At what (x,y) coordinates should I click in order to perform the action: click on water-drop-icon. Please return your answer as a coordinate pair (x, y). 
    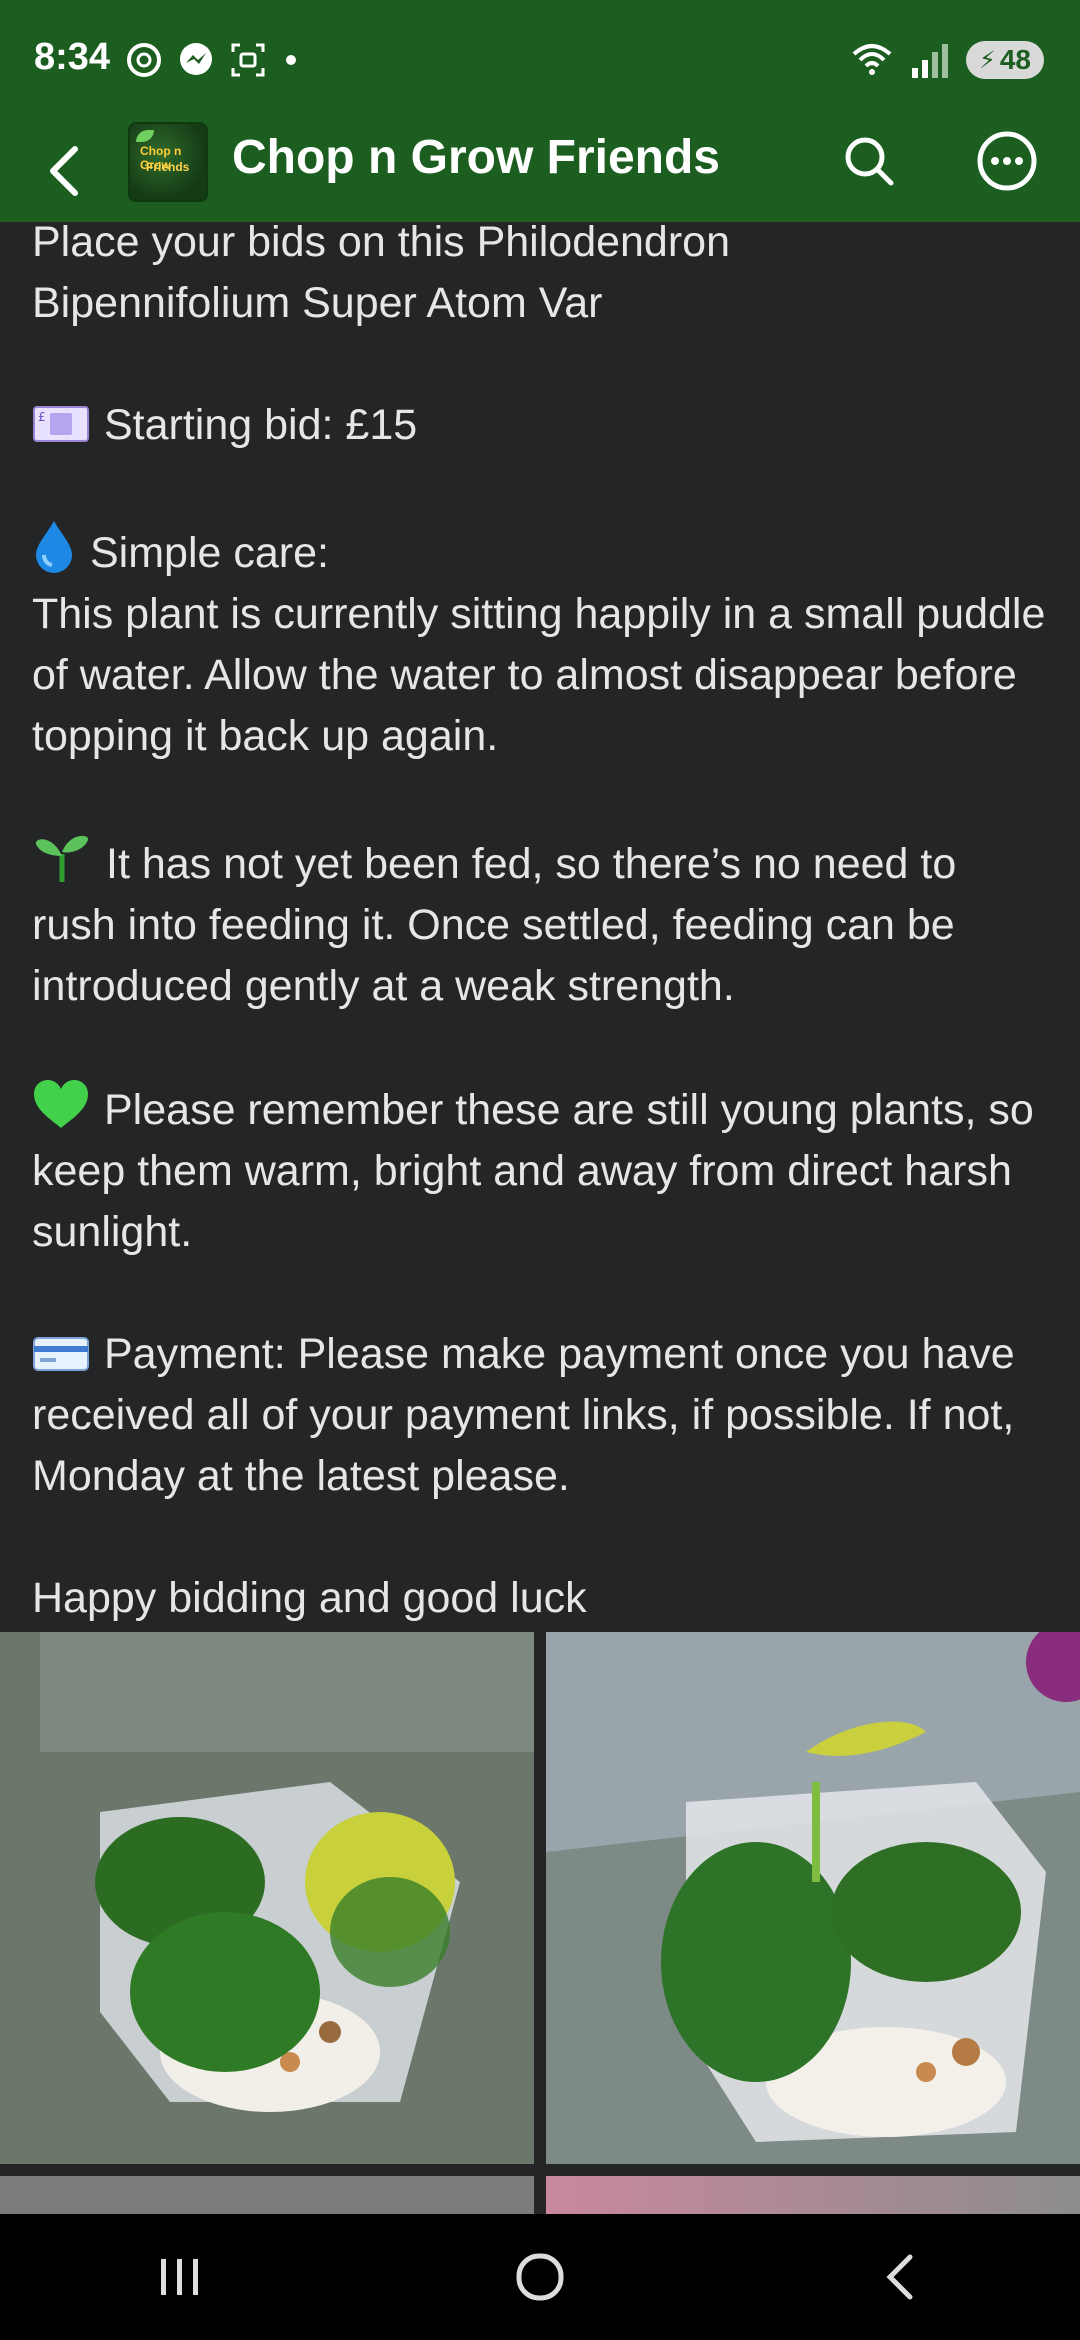
    Looking at the image, I should click on (54, 547).